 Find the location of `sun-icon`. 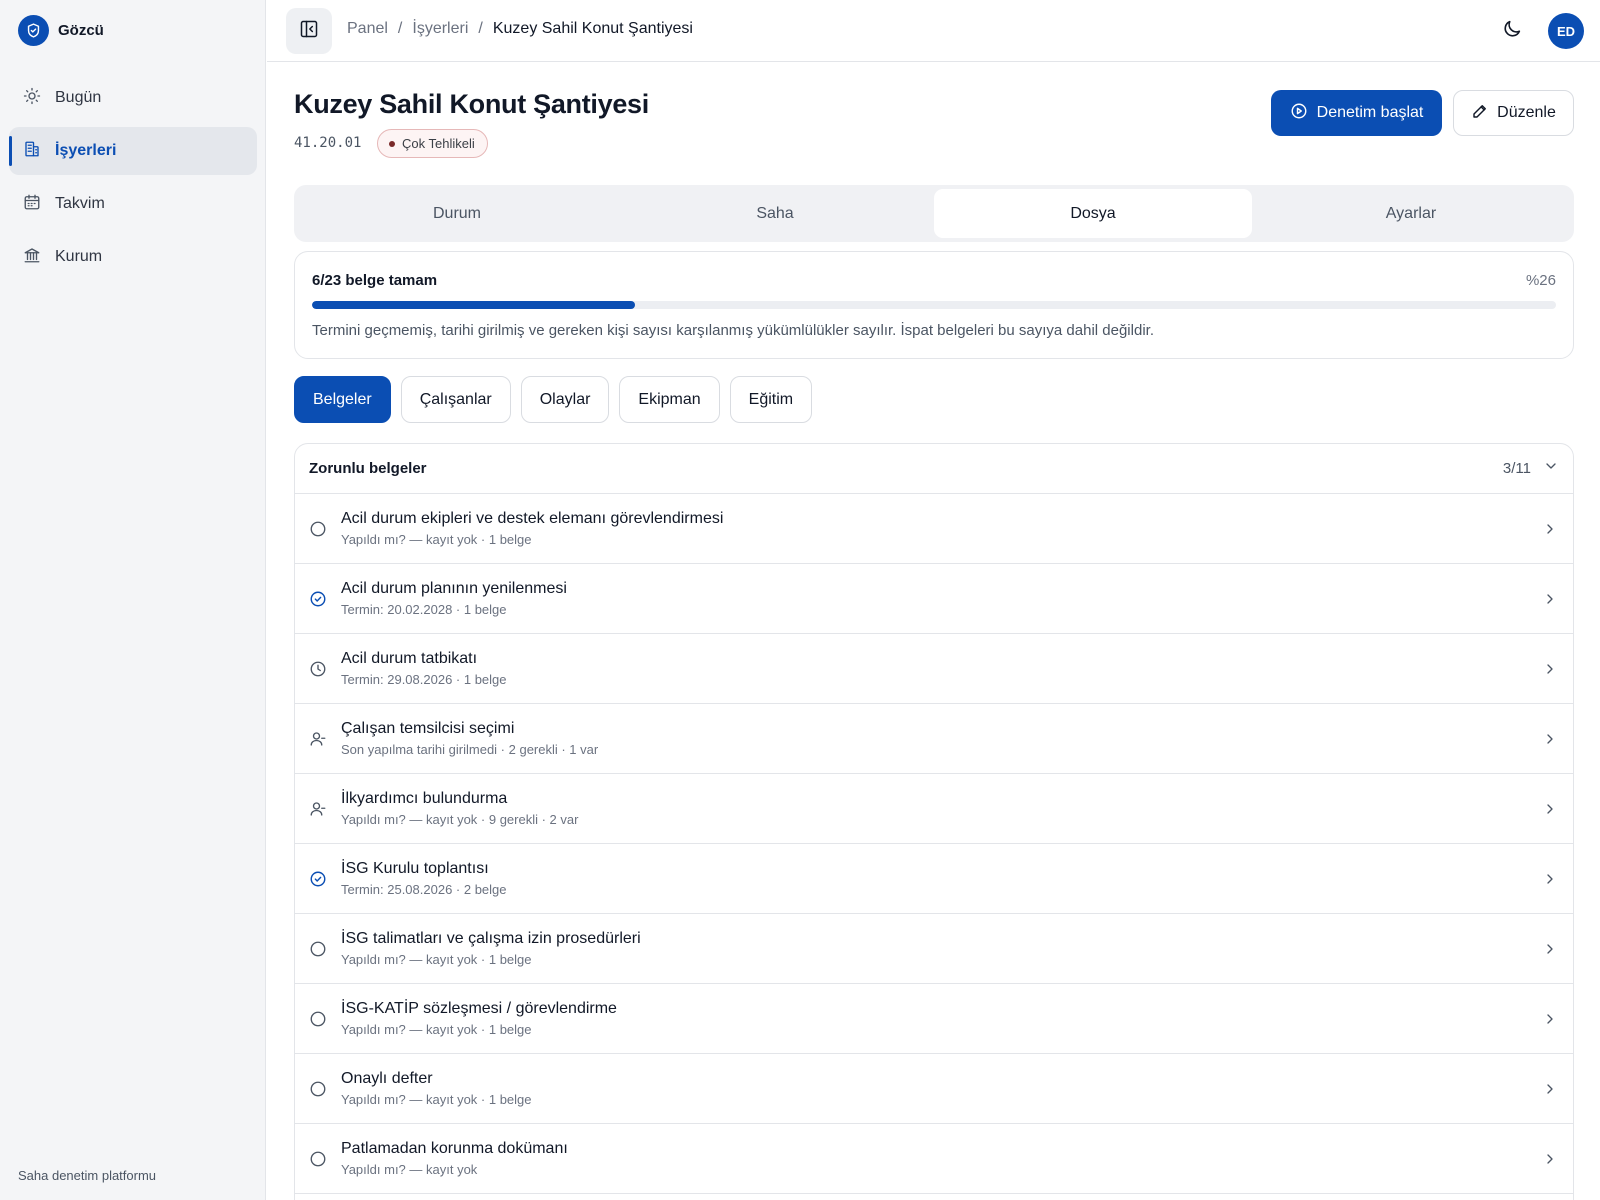

sun-icon is located at coordinates (32, 98).